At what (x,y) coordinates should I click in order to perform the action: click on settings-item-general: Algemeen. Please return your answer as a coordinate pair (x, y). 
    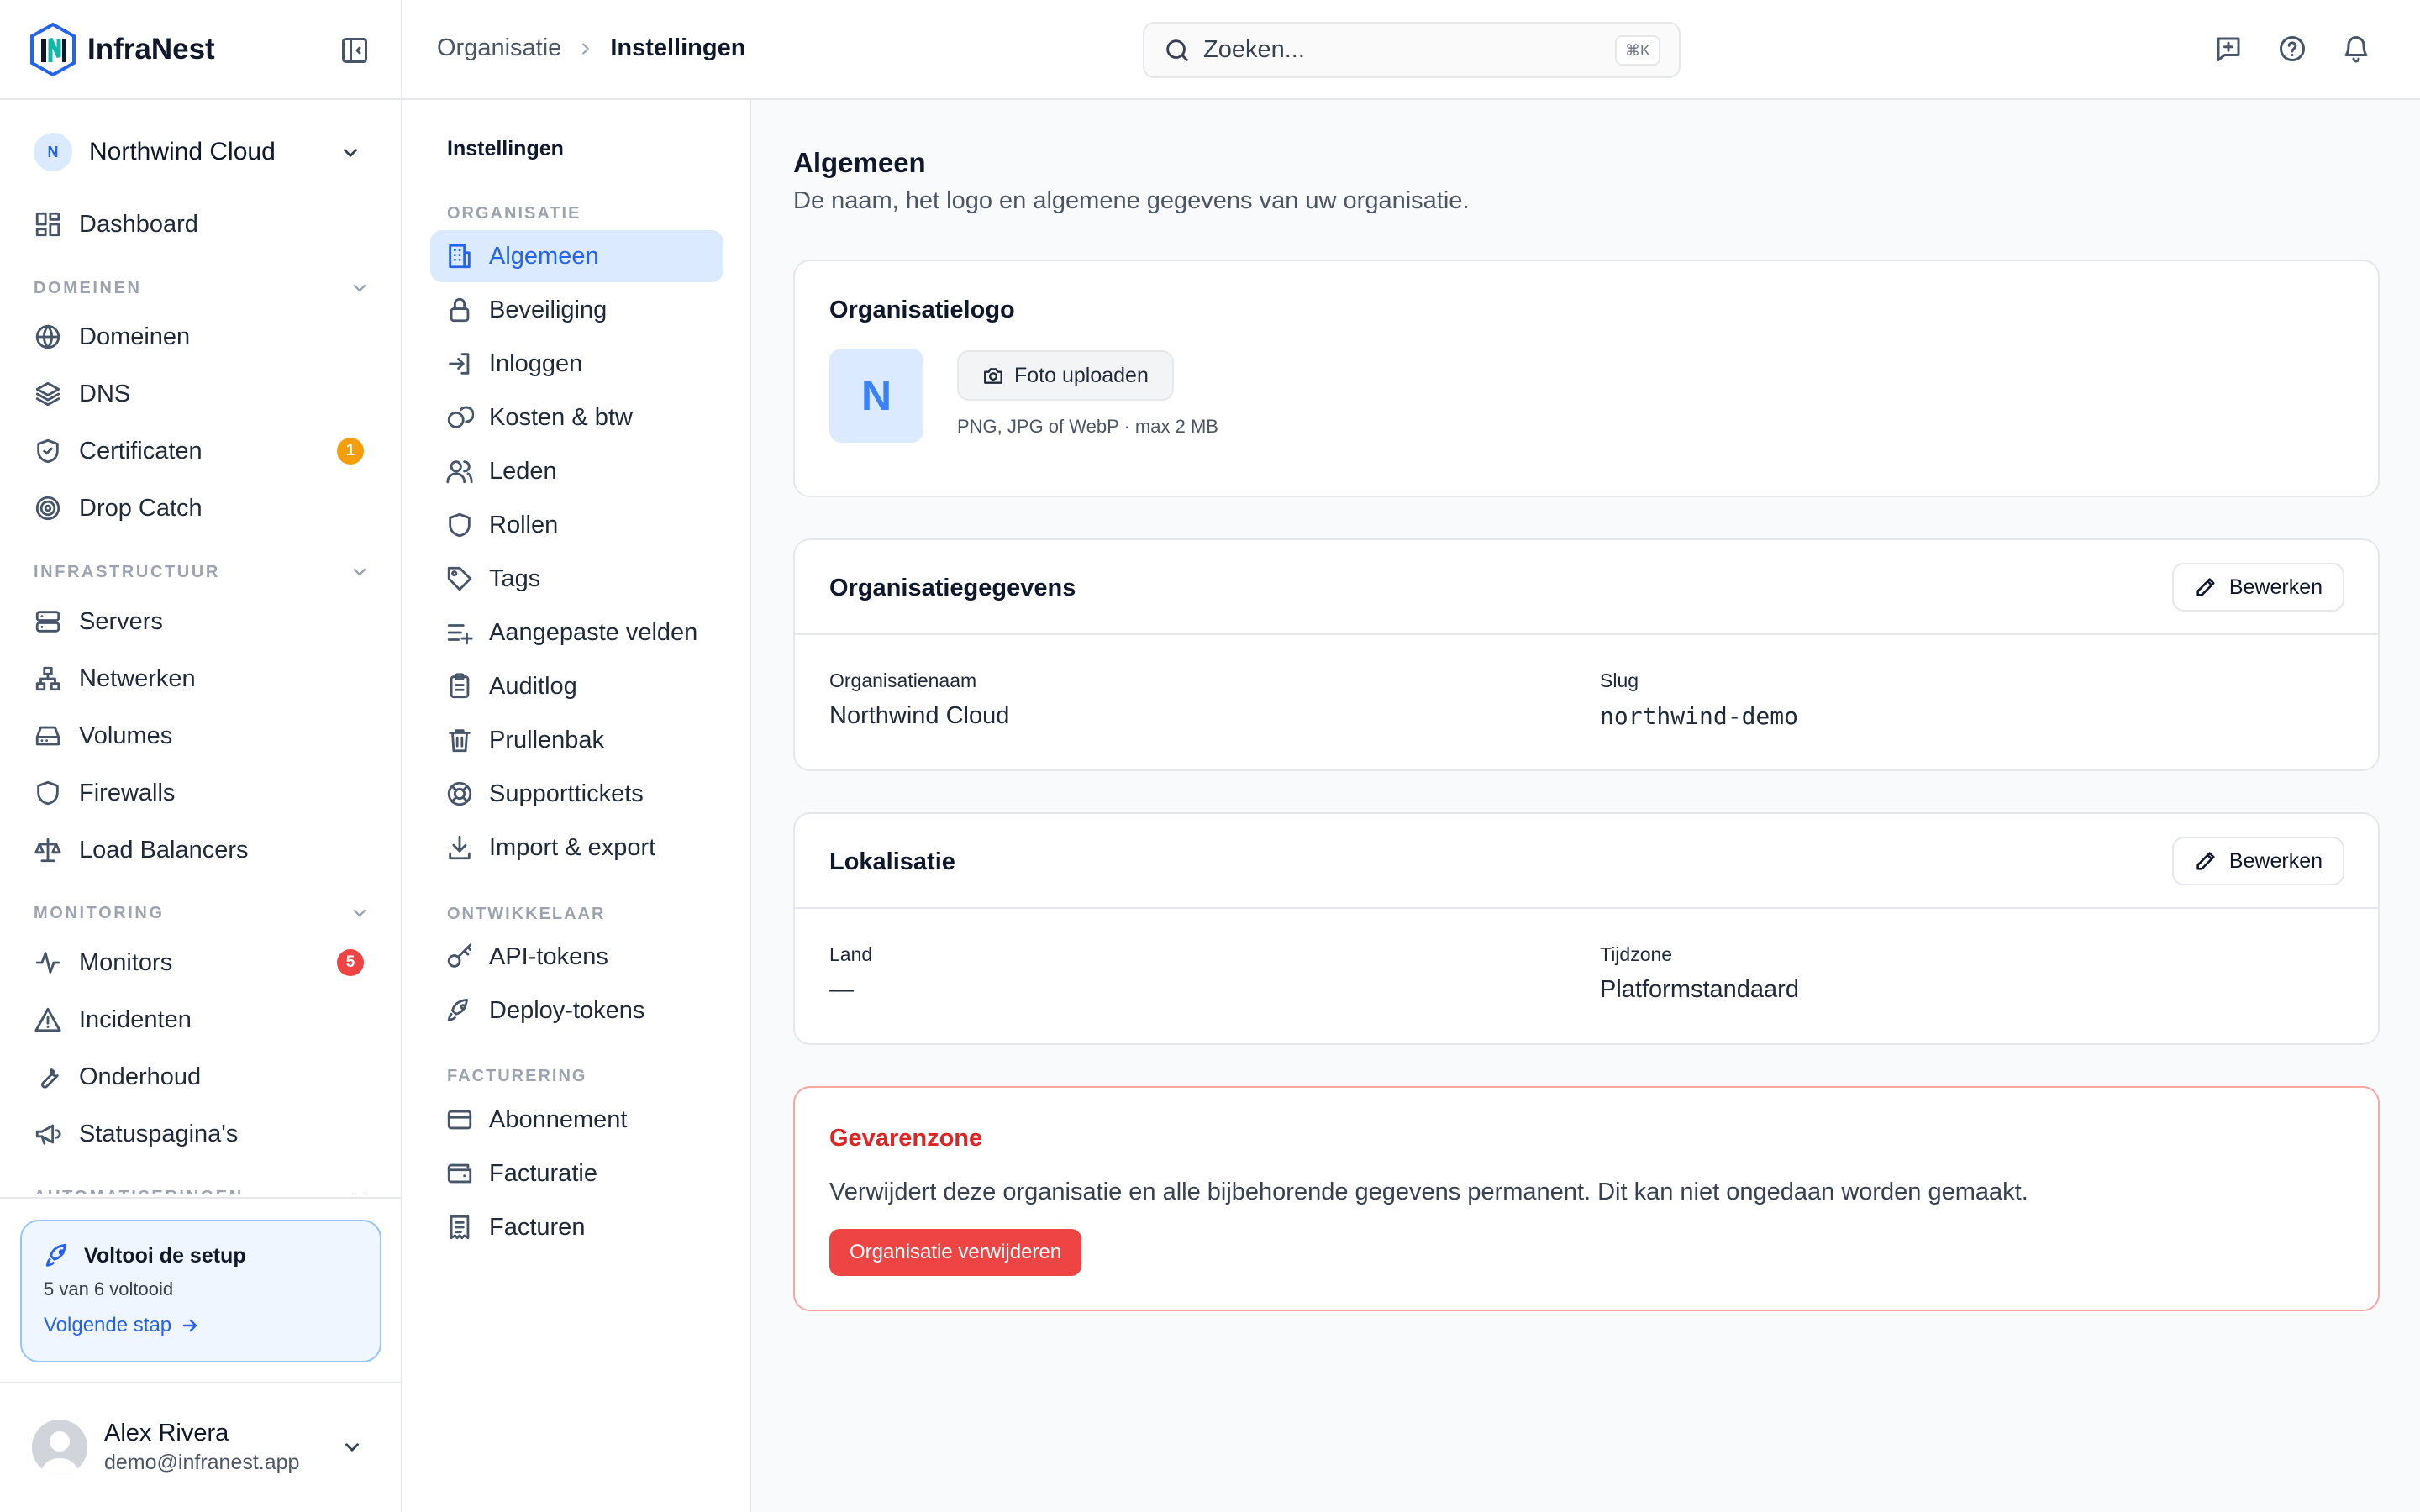
    Looking at the image, I should click on (576, 256).